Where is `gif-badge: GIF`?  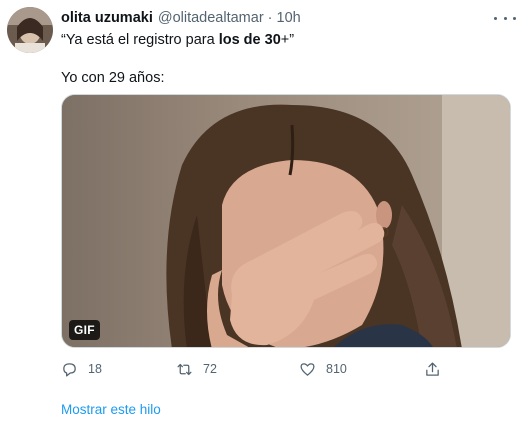
gif-badge: GIF is located at coordinates (84, 330).